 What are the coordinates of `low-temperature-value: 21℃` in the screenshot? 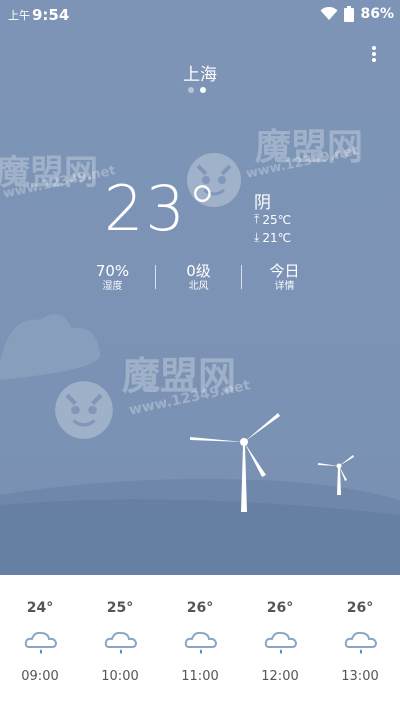 It's located at (277, 237).